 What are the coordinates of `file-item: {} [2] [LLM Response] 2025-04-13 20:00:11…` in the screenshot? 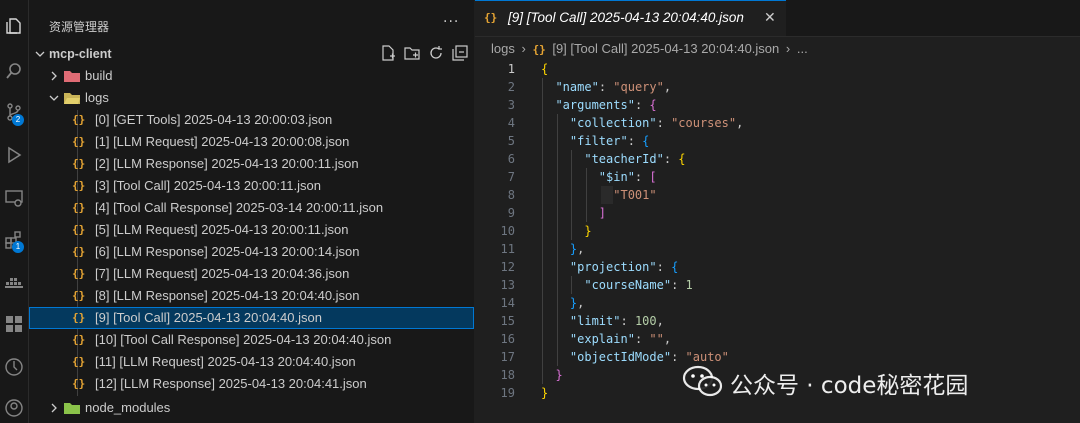 It's located at (251, 164).